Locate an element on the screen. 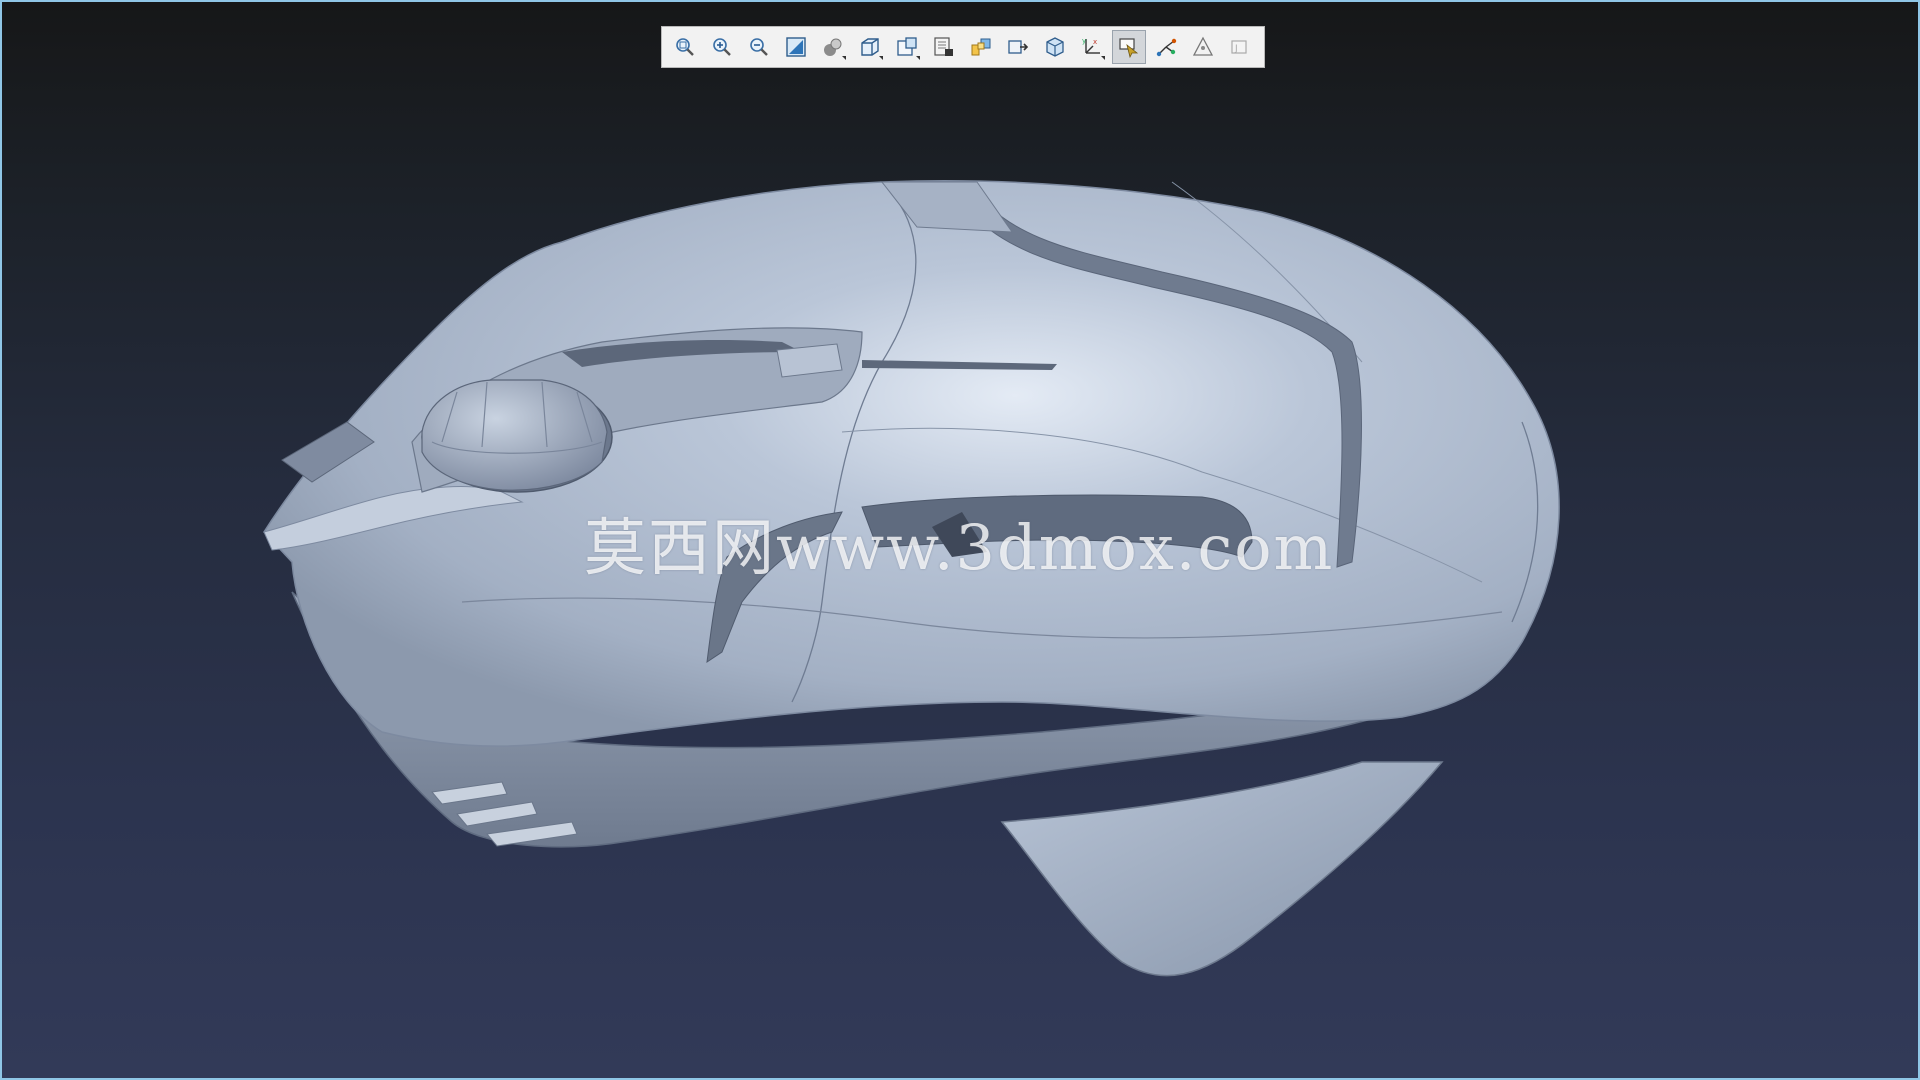 The image size is (1920, 1080). annotations-button: J is located at coordinates (1240, 47).